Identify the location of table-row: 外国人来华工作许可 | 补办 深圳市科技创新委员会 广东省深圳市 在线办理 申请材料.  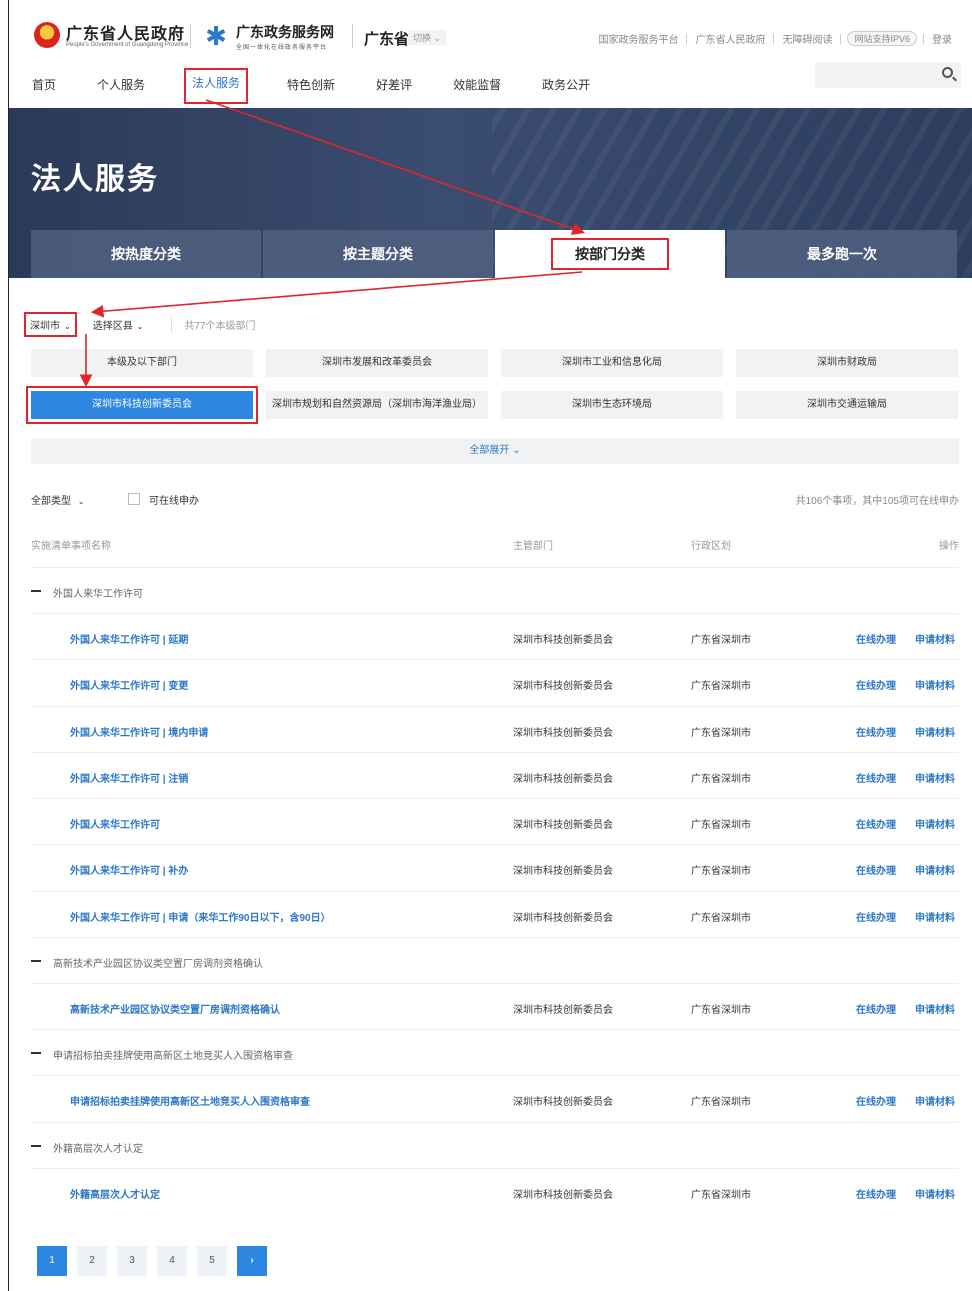
(495, 867).